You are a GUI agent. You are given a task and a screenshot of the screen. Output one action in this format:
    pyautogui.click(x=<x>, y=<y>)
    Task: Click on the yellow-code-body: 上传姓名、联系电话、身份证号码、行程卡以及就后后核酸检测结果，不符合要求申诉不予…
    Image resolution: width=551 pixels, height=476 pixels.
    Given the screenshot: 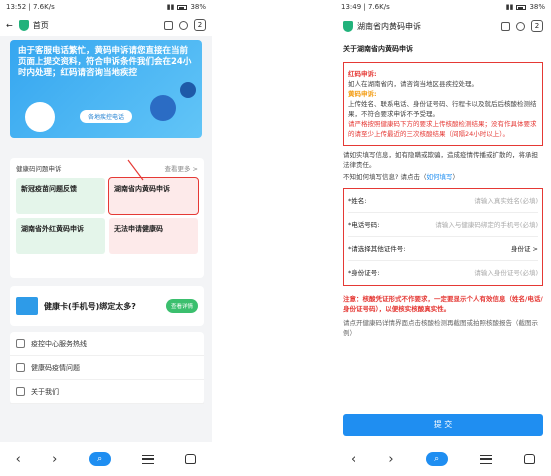 What is the action you would take?
    pyautogui.click(x=442, y=109)
    